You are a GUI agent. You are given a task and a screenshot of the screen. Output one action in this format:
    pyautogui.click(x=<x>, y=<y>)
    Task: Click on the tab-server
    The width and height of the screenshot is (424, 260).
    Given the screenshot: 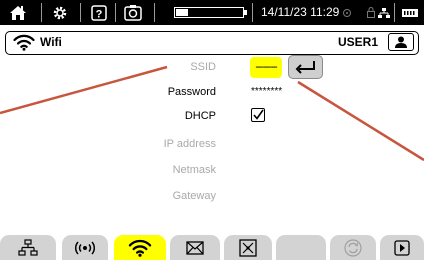 What is the action you would take?
    pyautogui.click(x=248, y=247)
    